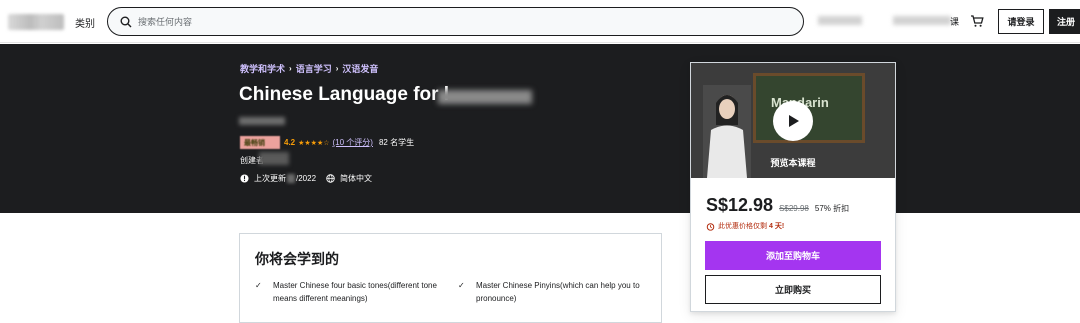 This screenshot has width=1080, height=323. I want to click on language-info: 简体中文, so click(349, 178).